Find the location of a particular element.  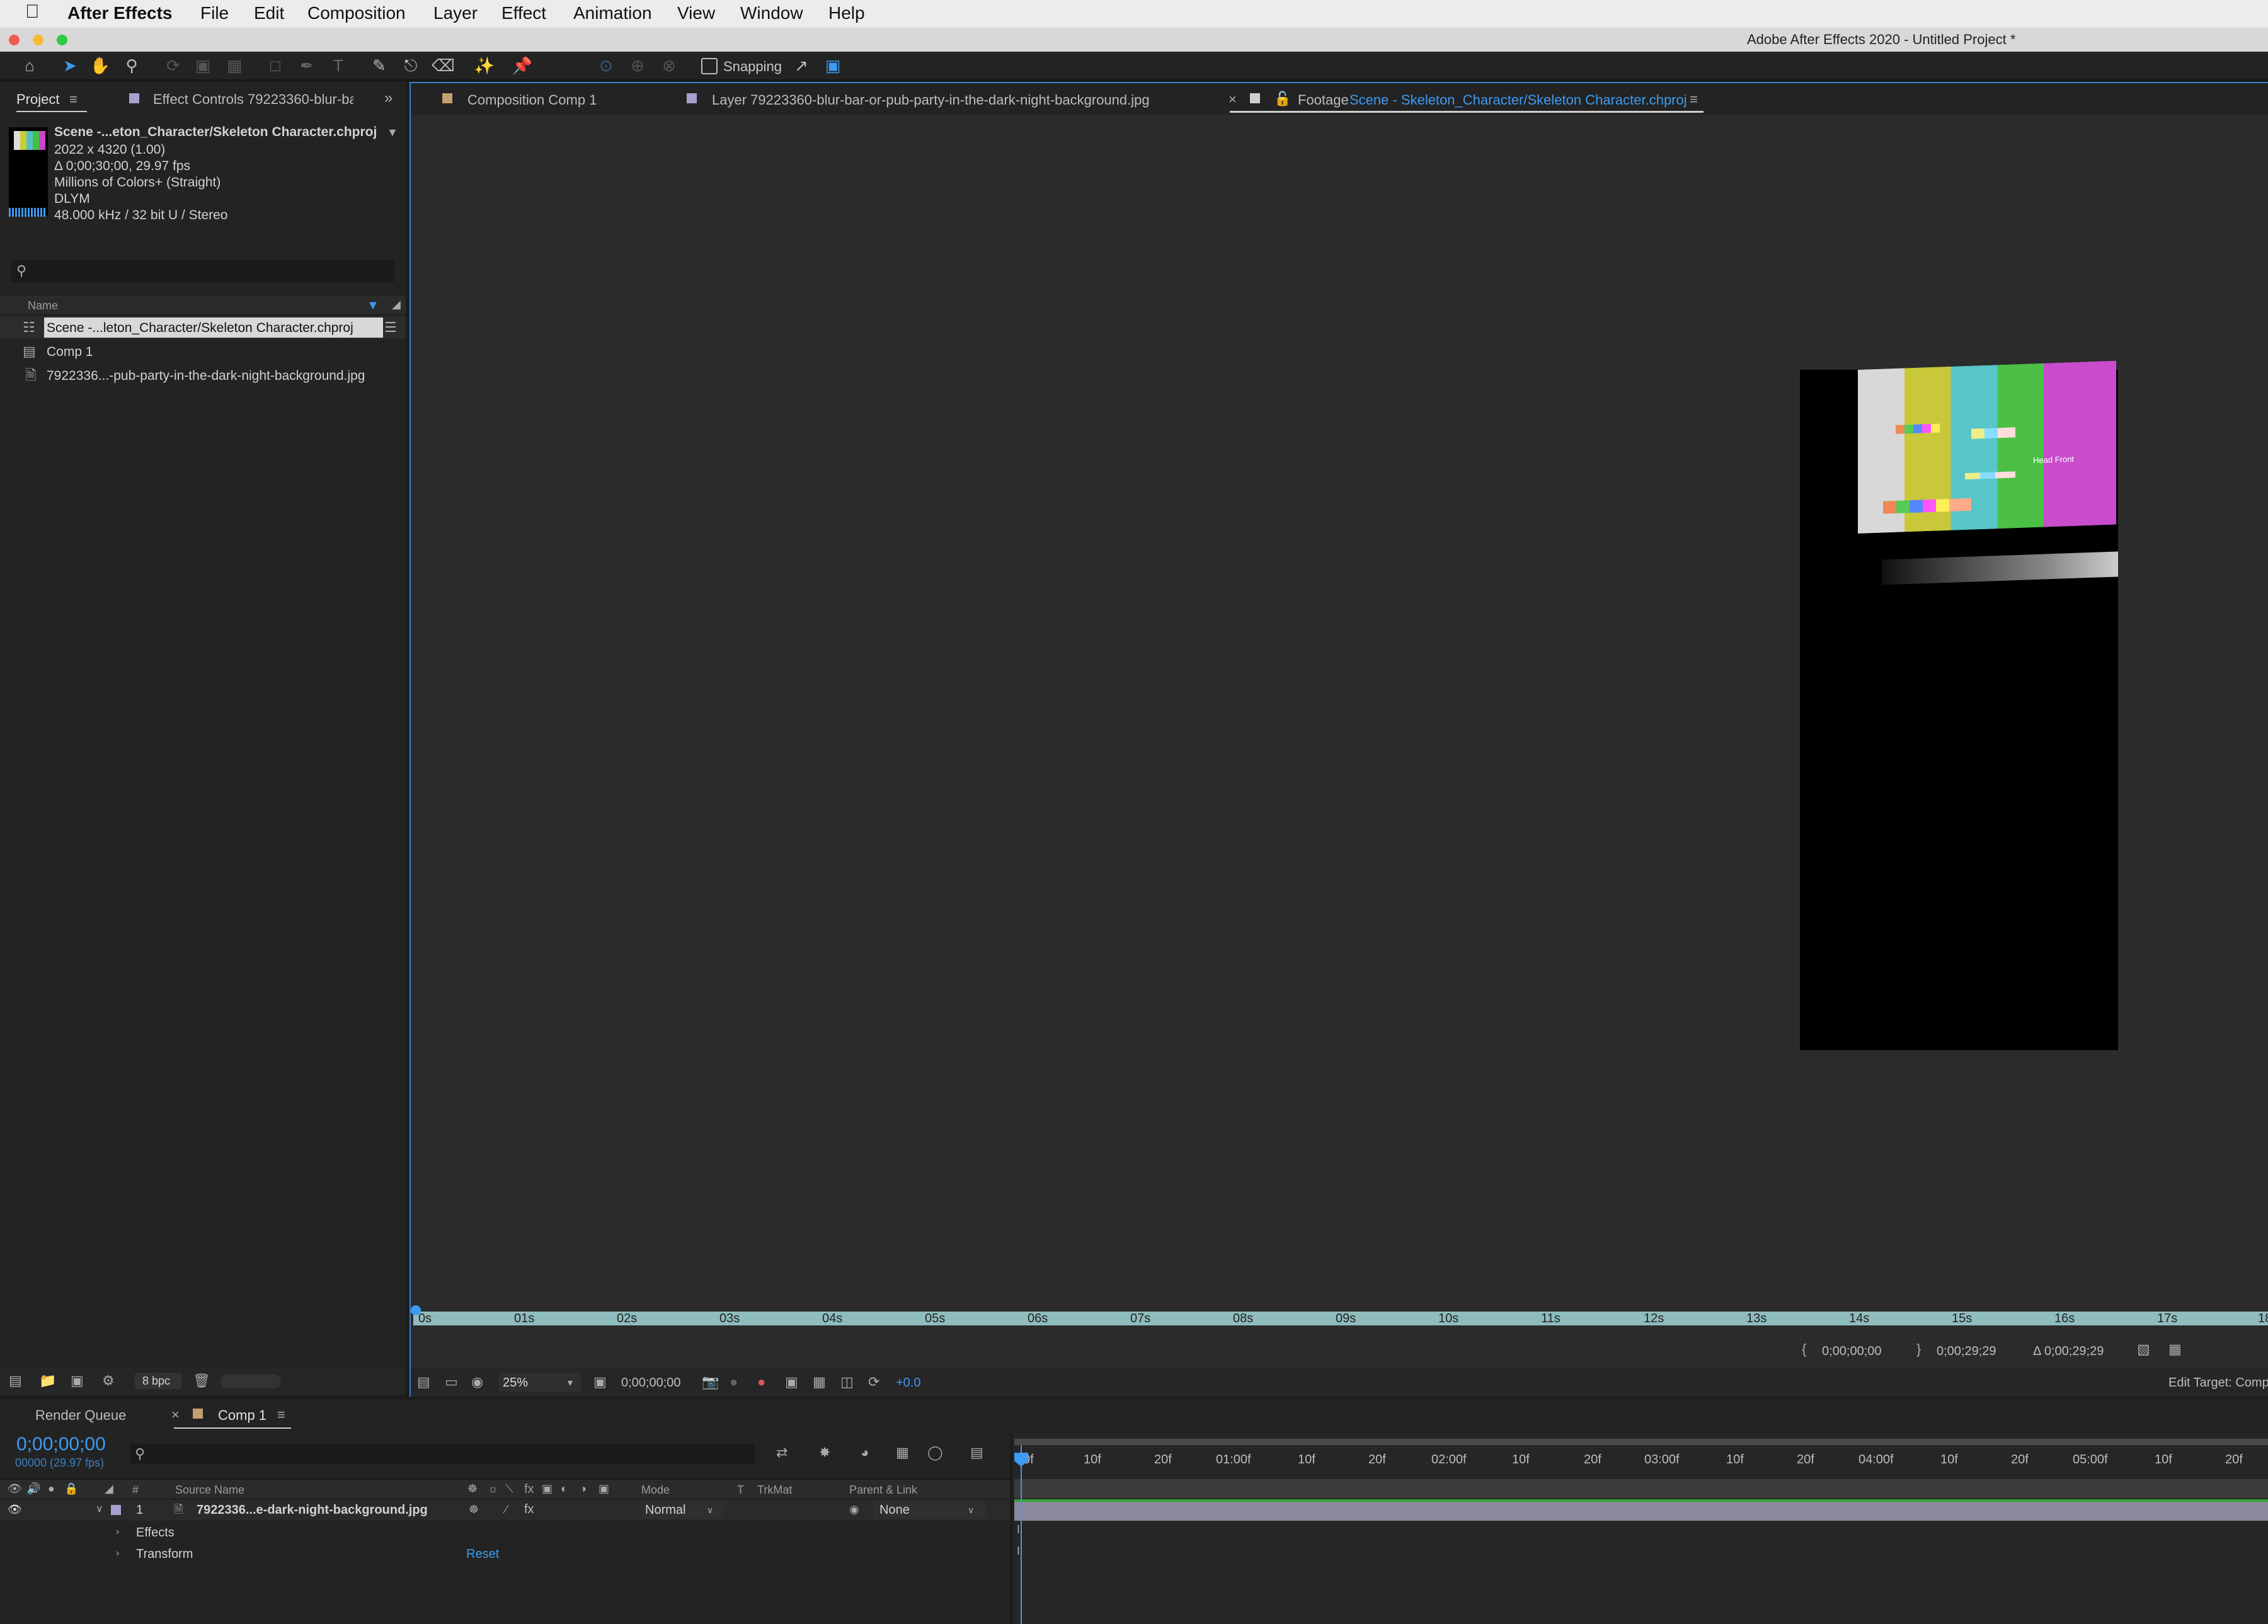

menu-view: View is located at coordinates (696, 13).